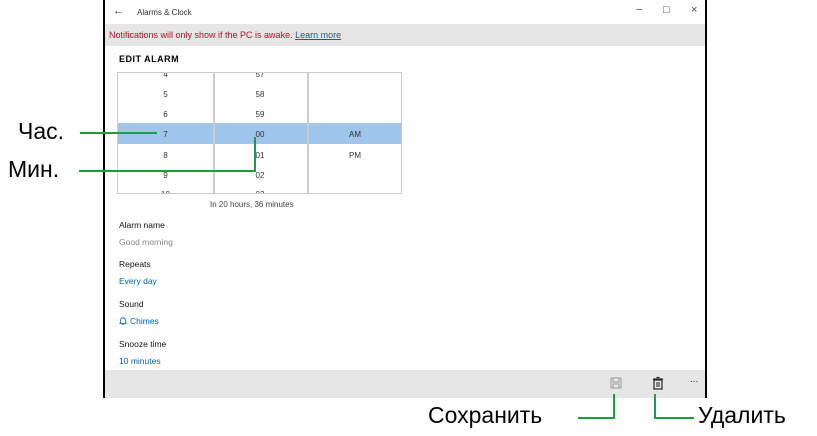 The height and width of the screenshot is (436, 817). I want to click on hour-option: 8, so click(165, 155).